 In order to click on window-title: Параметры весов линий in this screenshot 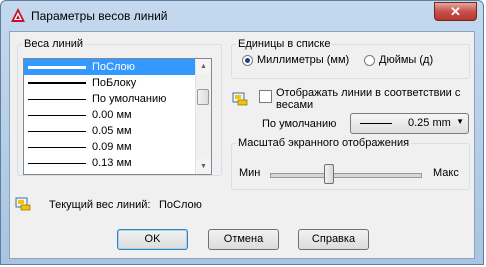, I will do `click(99, 16)`.